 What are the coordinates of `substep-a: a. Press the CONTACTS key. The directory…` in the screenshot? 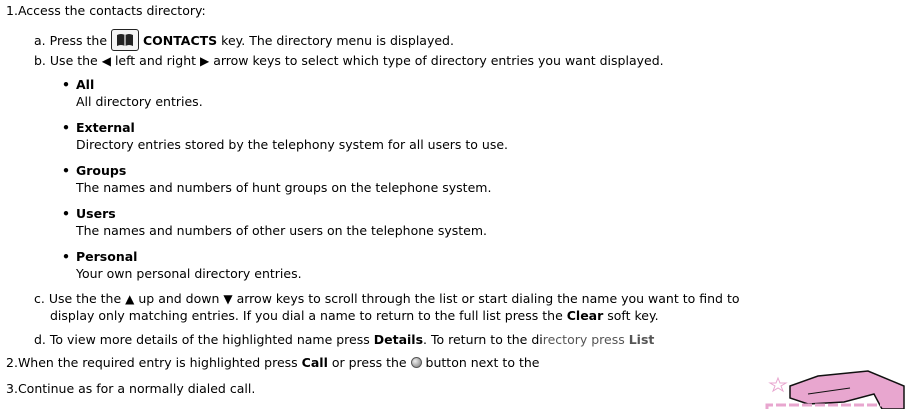 It's located at (244, 40).